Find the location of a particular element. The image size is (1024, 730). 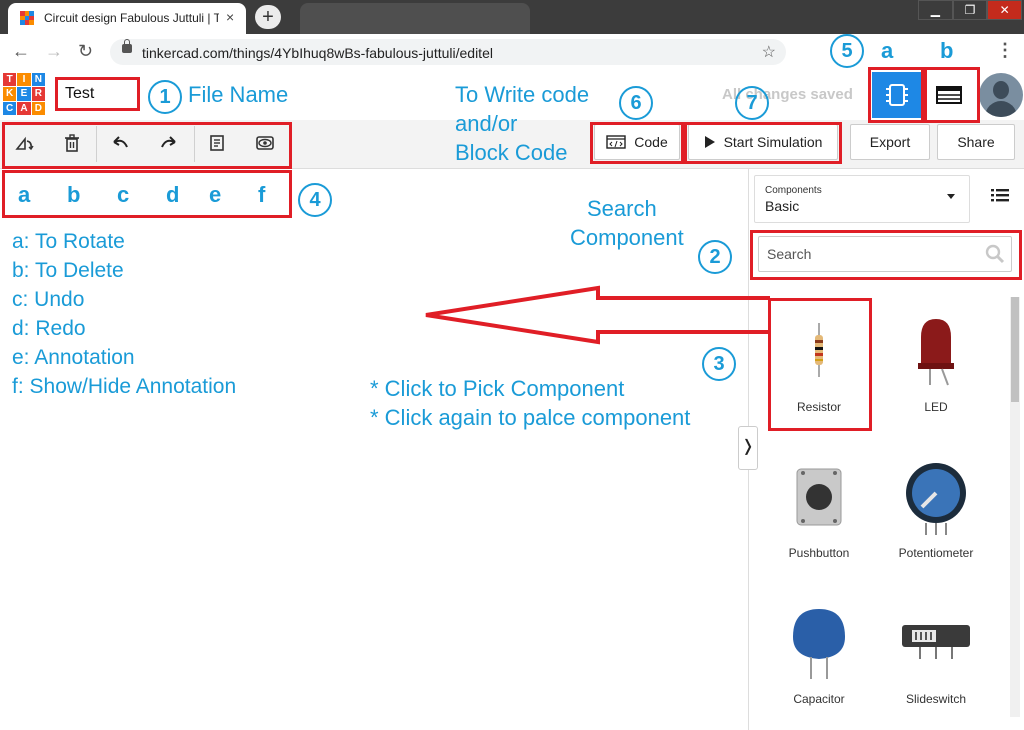

marker-6: 6 is located at coordinates (636, 103).